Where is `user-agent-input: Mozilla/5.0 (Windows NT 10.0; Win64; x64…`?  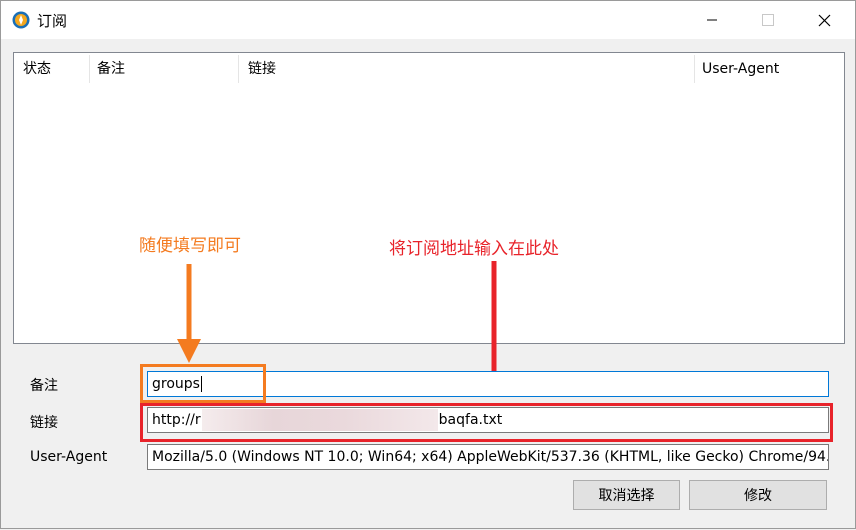
user-agent-input: Mozilla/5.0 (Windows NT 10.0; Win64; x64… is located at coordinates (488, 457).